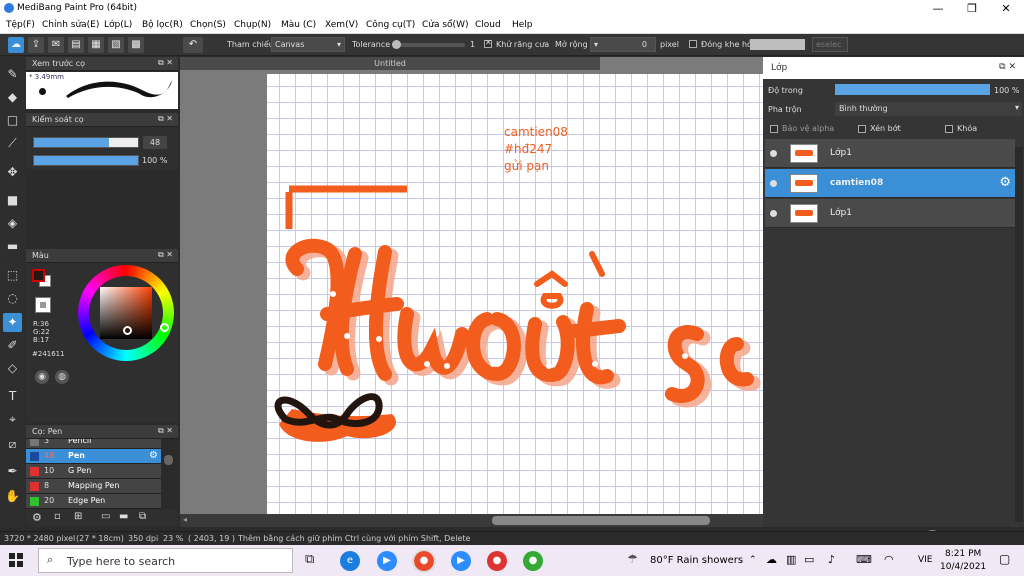  I want to click on folder-icon: ▬, so click(123, 516).